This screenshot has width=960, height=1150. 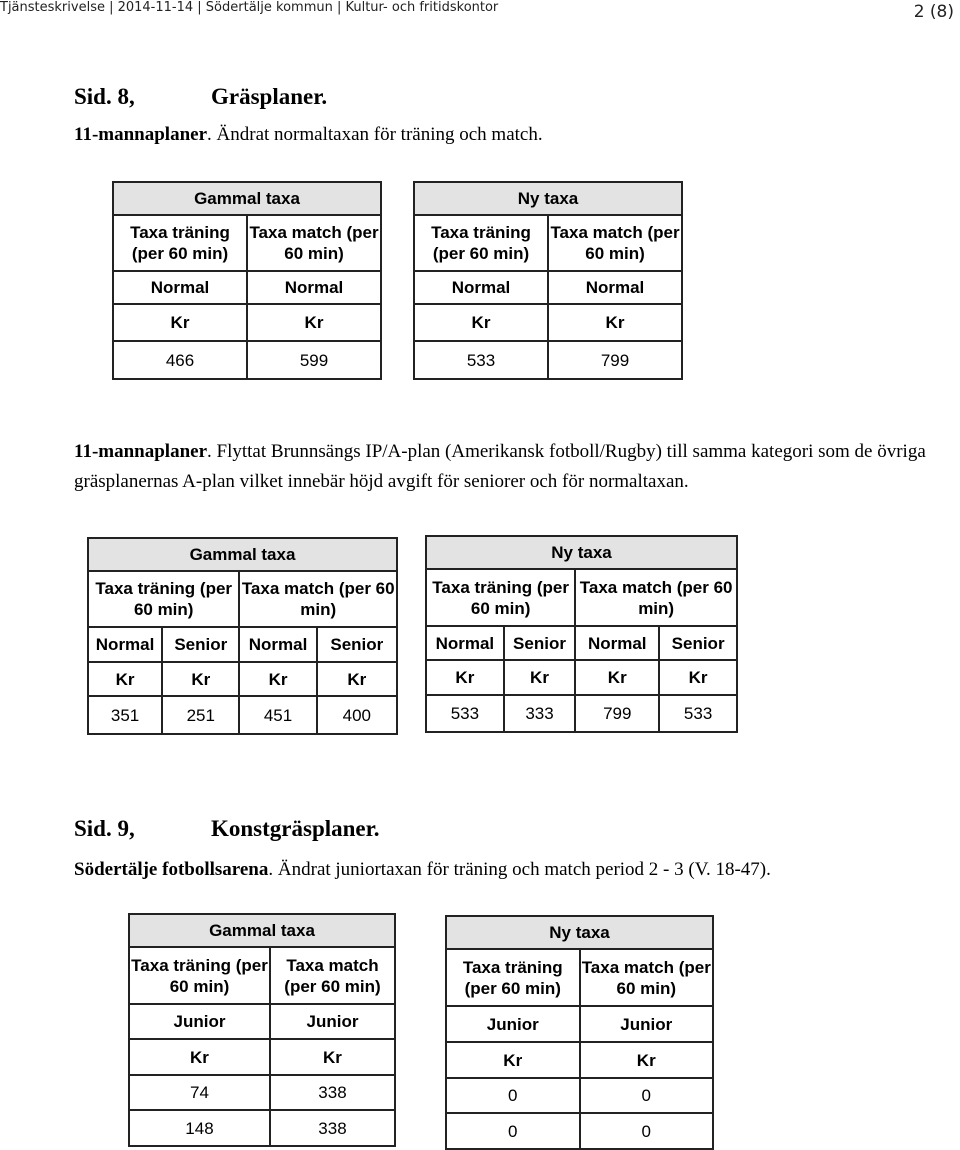 I want to click on intro-bold: Södertälje fotbollsarena, so click(x=171, y=869).